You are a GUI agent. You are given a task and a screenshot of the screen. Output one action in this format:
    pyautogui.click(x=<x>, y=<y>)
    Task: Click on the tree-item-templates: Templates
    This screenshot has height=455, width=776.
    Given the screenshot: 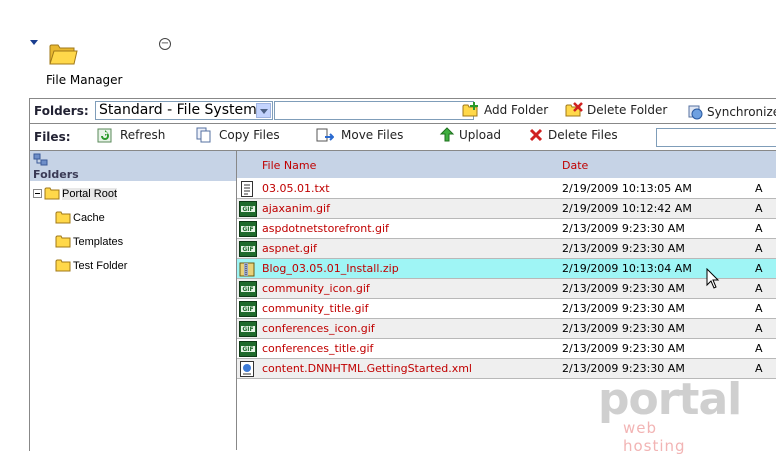 What is the action you would take?
    pyautogui.click(x=89, y=241)
    